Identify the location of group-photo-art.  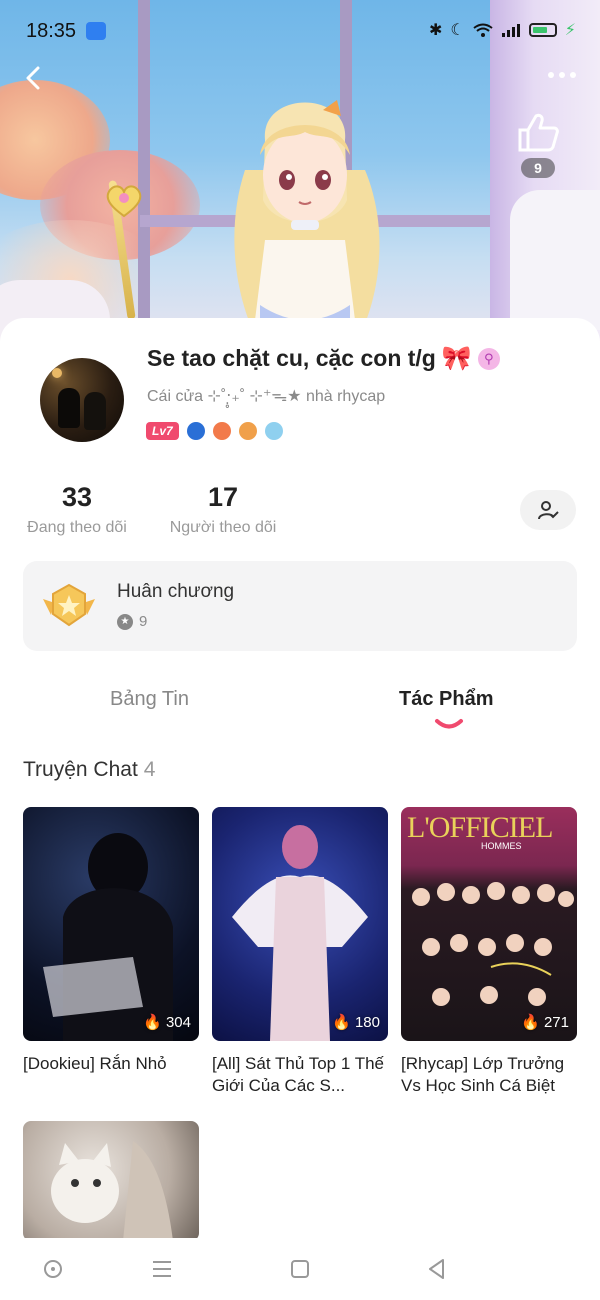
(493, 944).